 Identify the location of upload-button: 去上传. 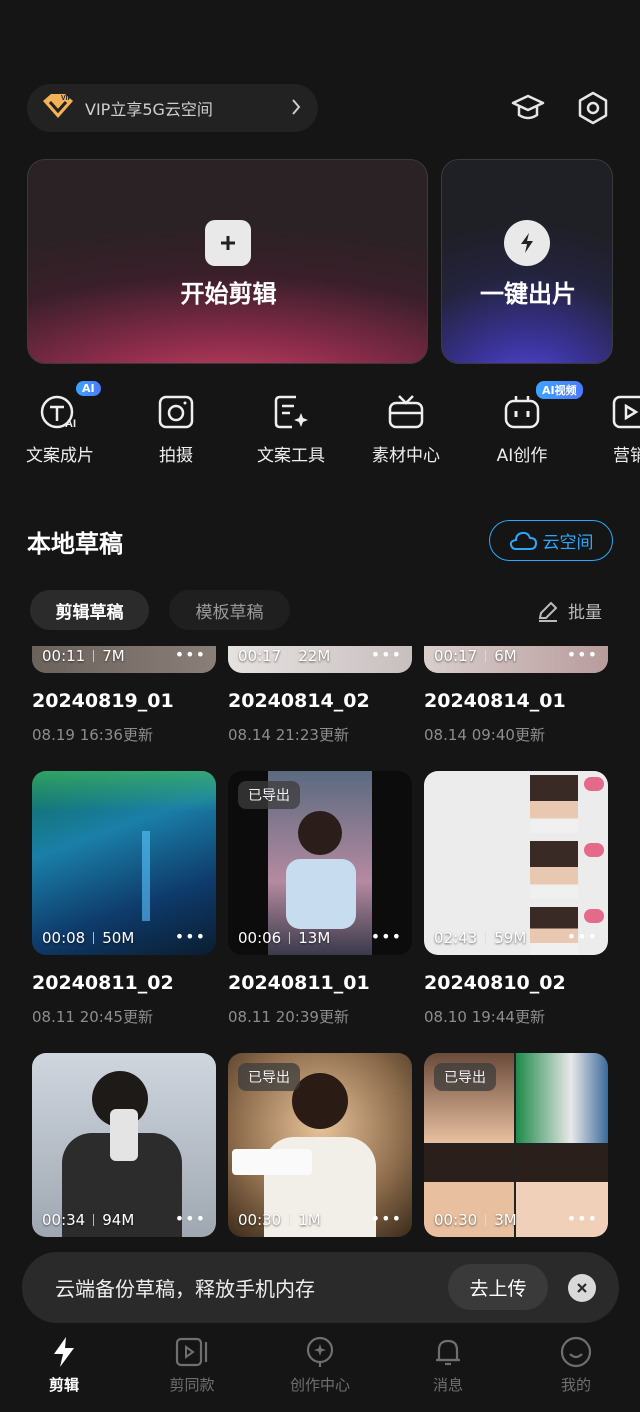
(498, 1287).